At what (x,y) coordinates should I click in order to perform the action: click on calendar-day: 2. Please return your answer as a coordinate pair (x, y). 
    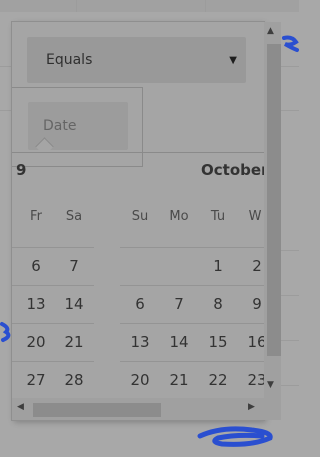
    Looking at the image, I should click on (251, 266).